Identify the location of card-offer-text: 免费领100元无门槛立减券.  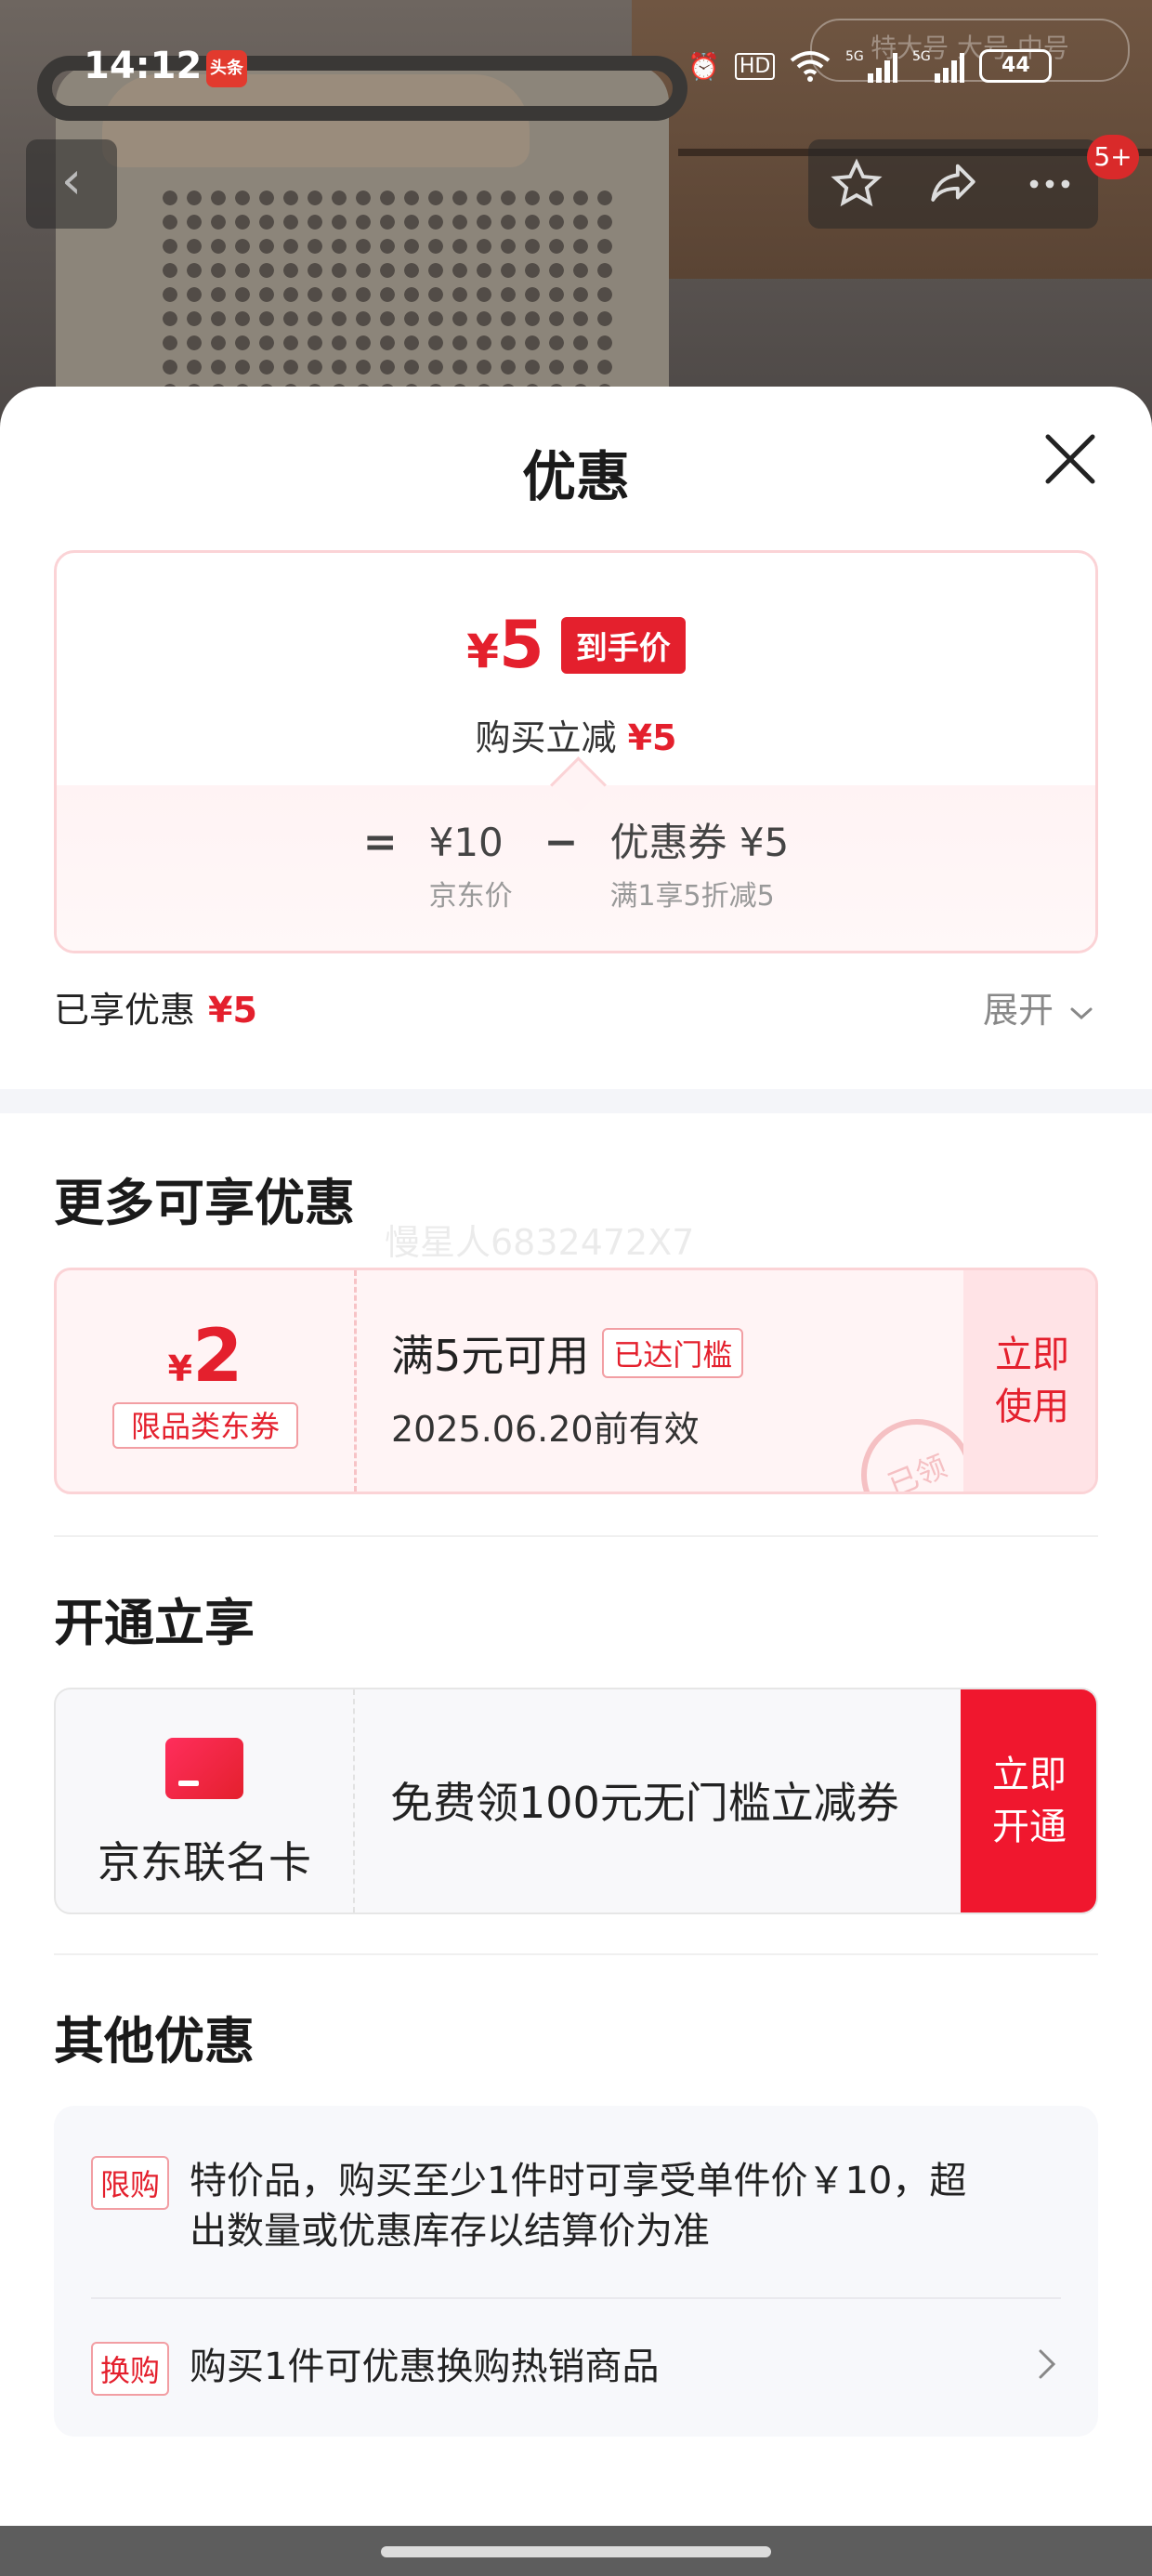
(644, 1803).